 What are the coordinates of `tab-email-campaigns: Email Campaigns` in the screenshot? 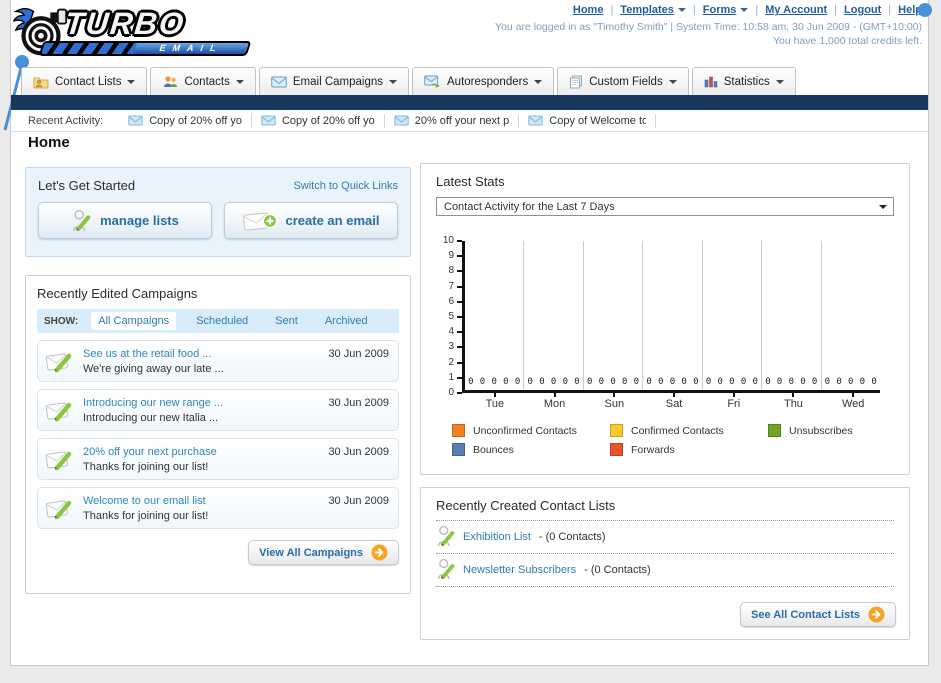 It's located at (333, 81).